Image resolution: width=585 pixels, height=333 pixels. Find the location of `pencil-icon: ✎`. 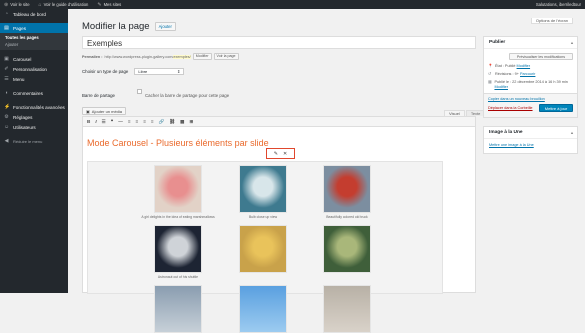

pencil-icon: ✎ is located at coordinates (276, 154).